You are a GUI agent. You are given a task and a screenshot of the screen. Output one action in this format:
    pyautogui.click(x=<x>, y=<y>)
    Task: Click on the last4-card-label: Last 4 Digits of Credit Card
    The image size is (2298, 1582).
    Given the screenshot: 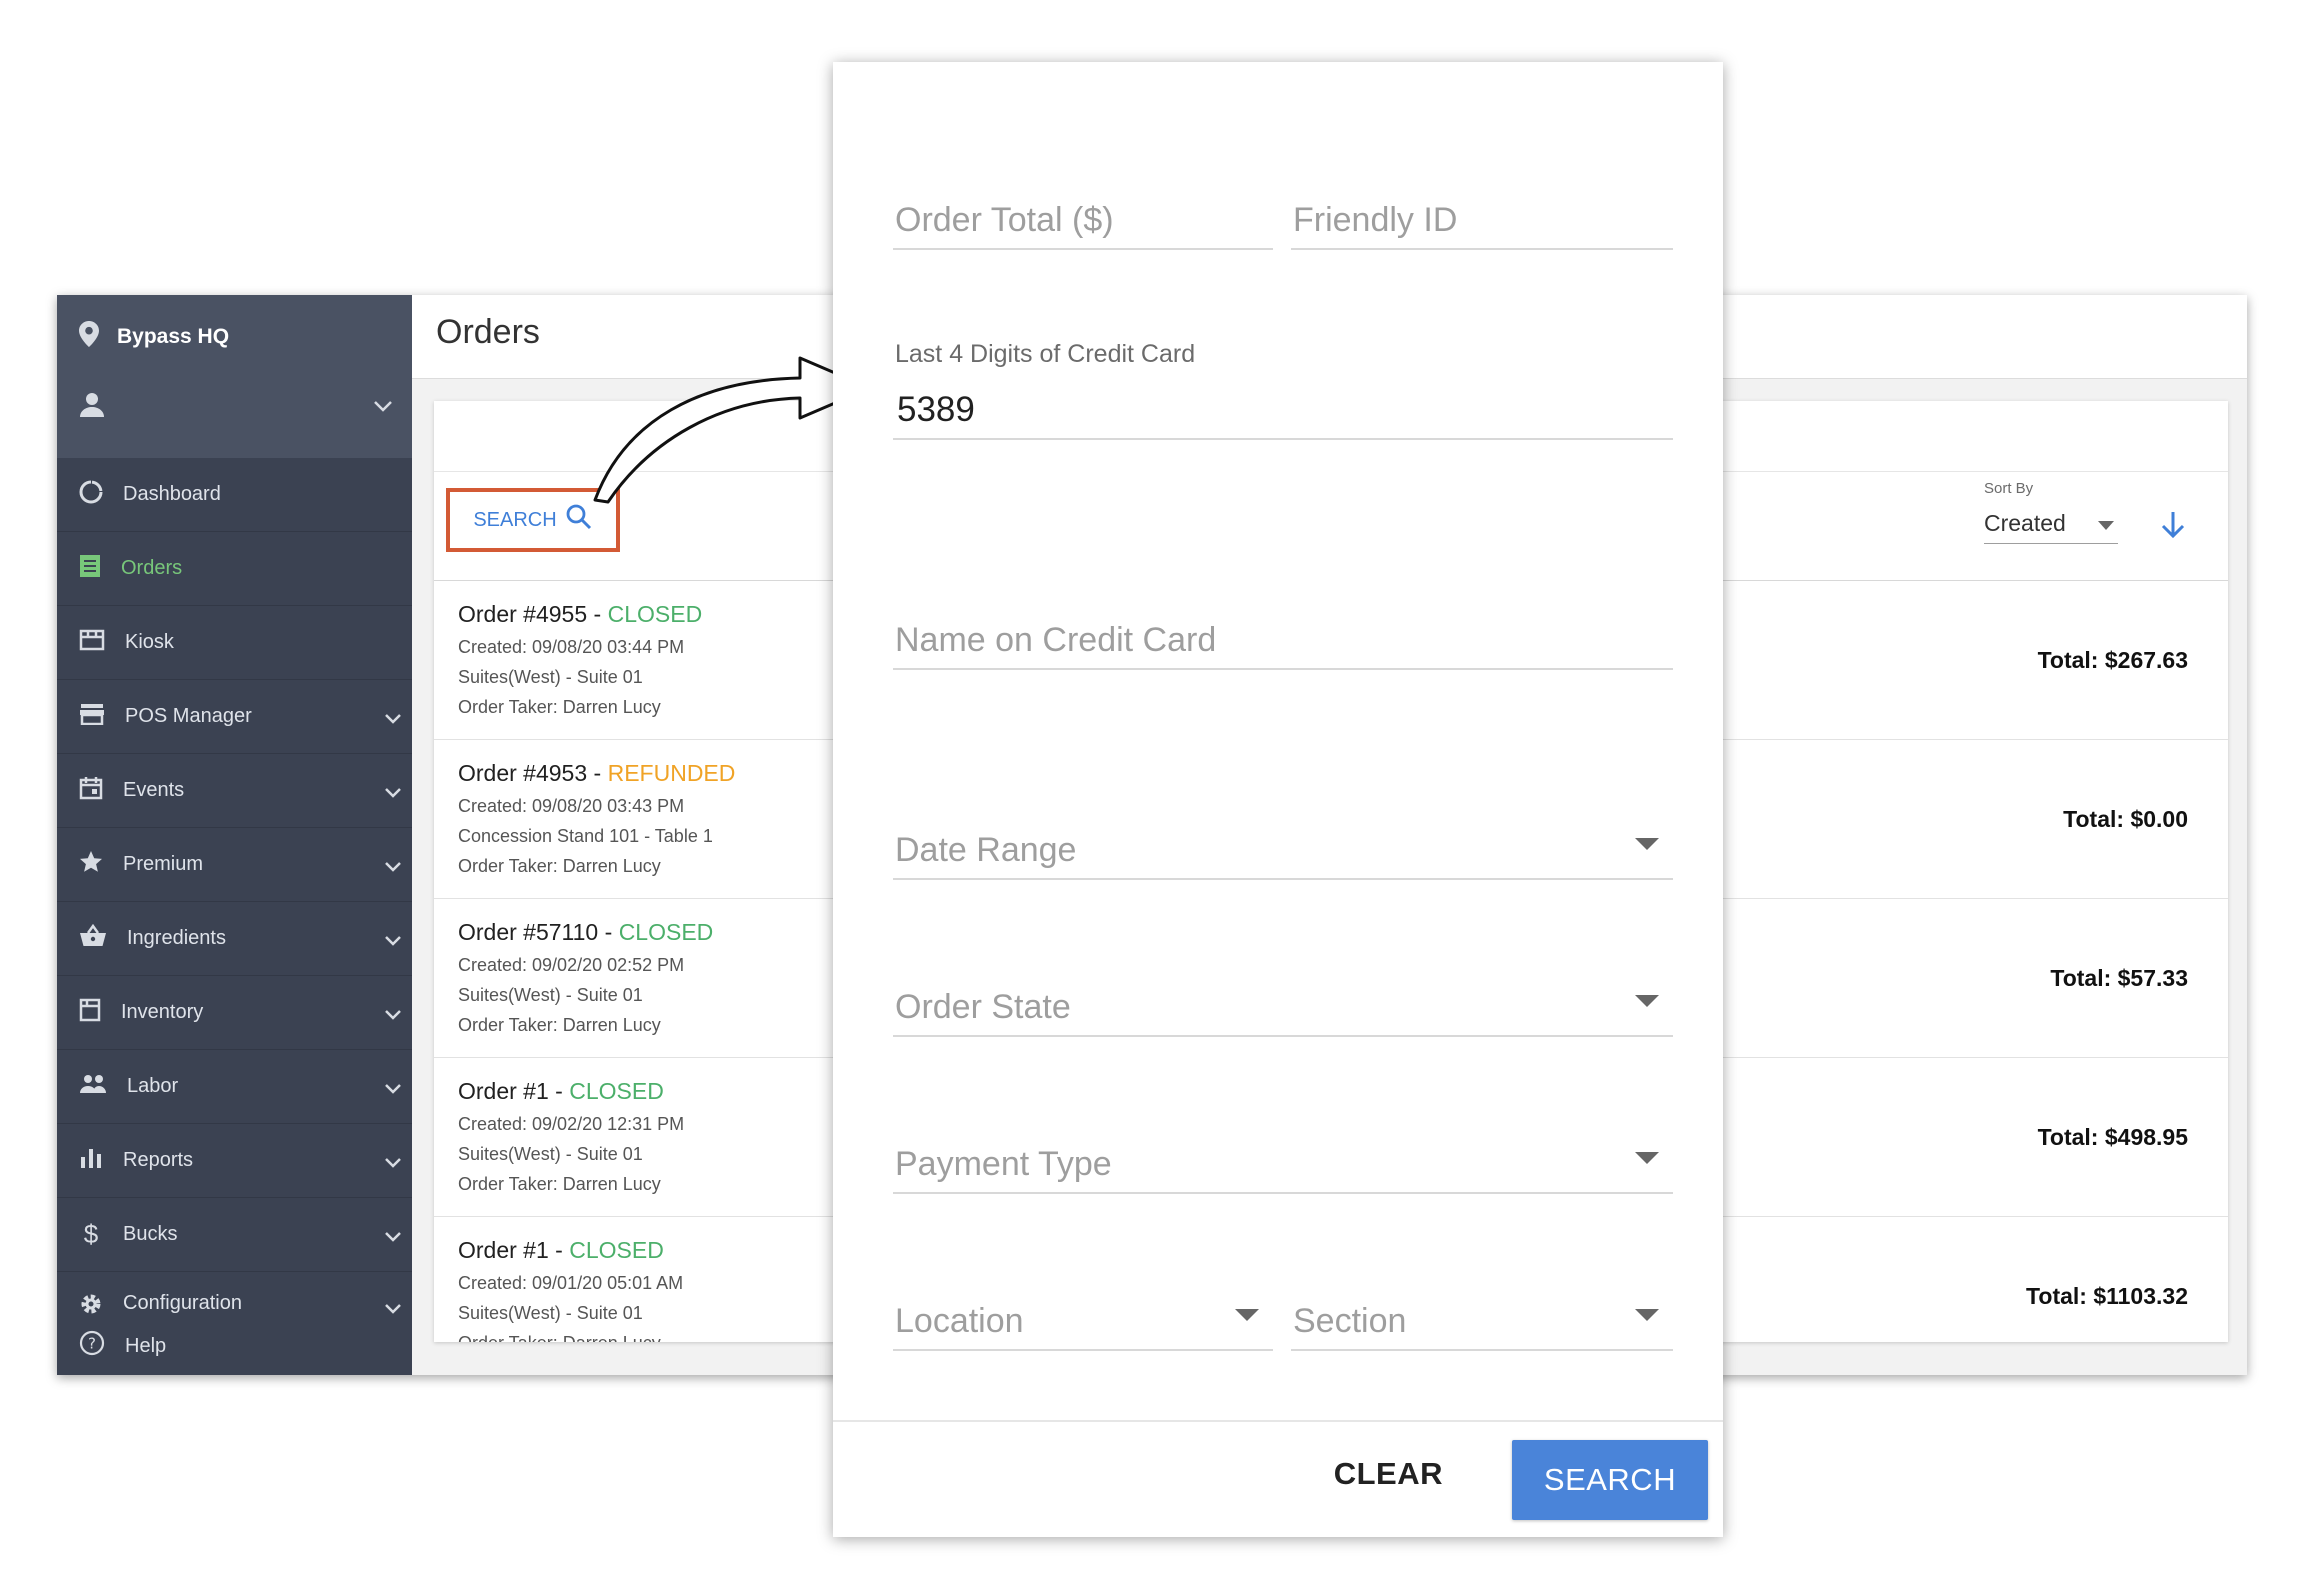 What is the action you would take?
    pyautogui.click(x=1045, y=354)
    